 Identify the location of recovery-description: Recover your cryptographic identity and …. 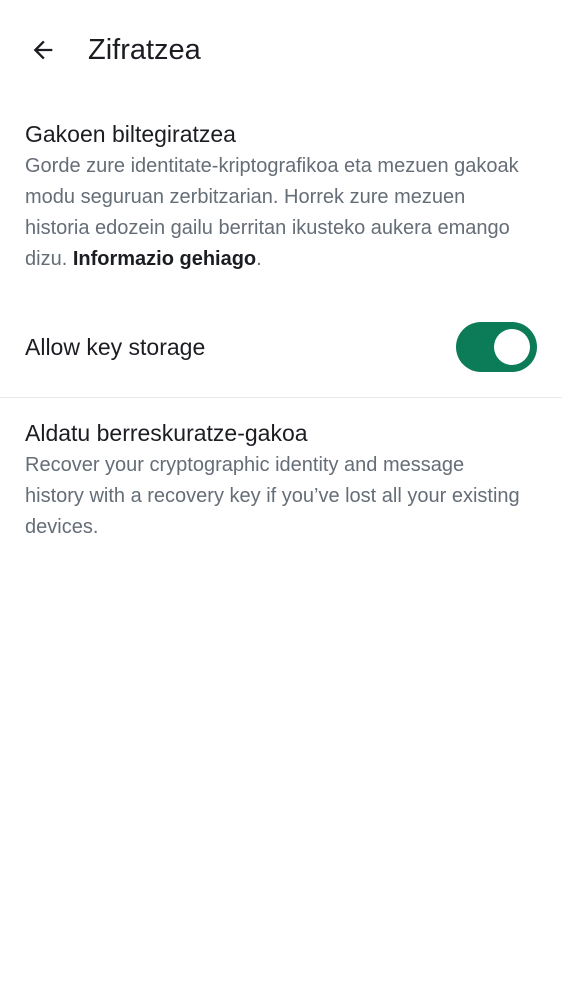
(272, 496).